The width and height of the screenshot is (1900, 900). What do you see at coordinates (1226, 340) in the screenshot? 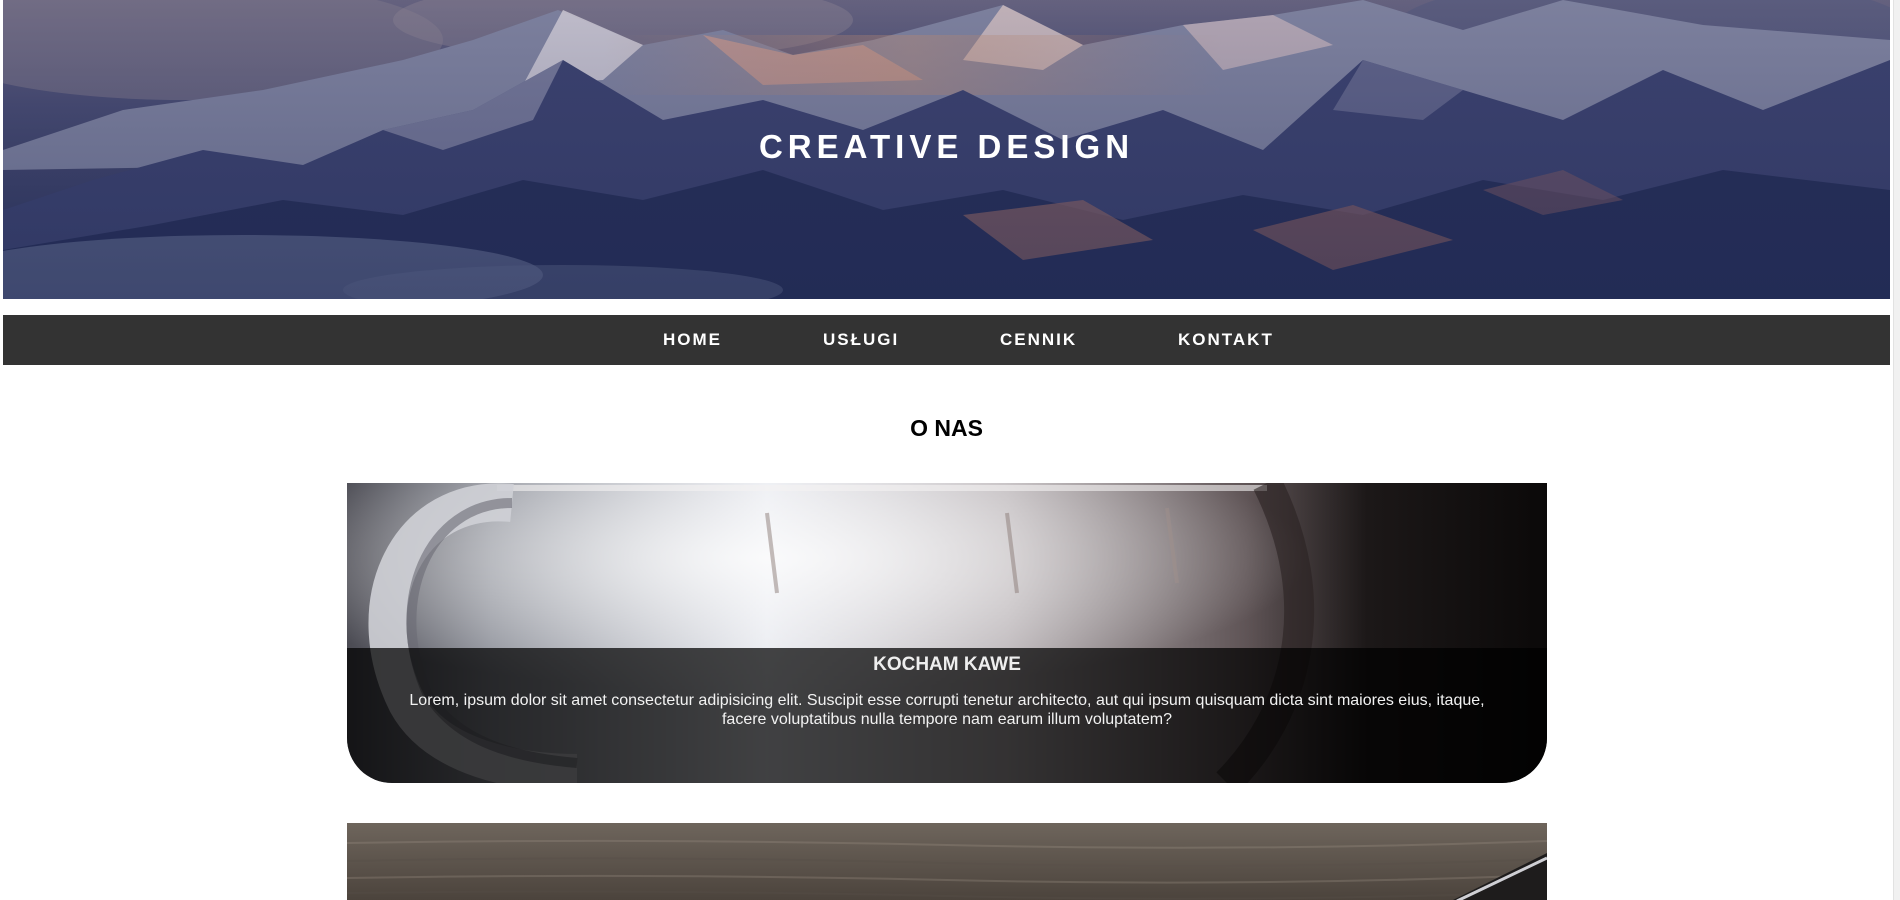
I see `nav-item-kontakt: KONTAKT` at bounding box center [1226, 340].